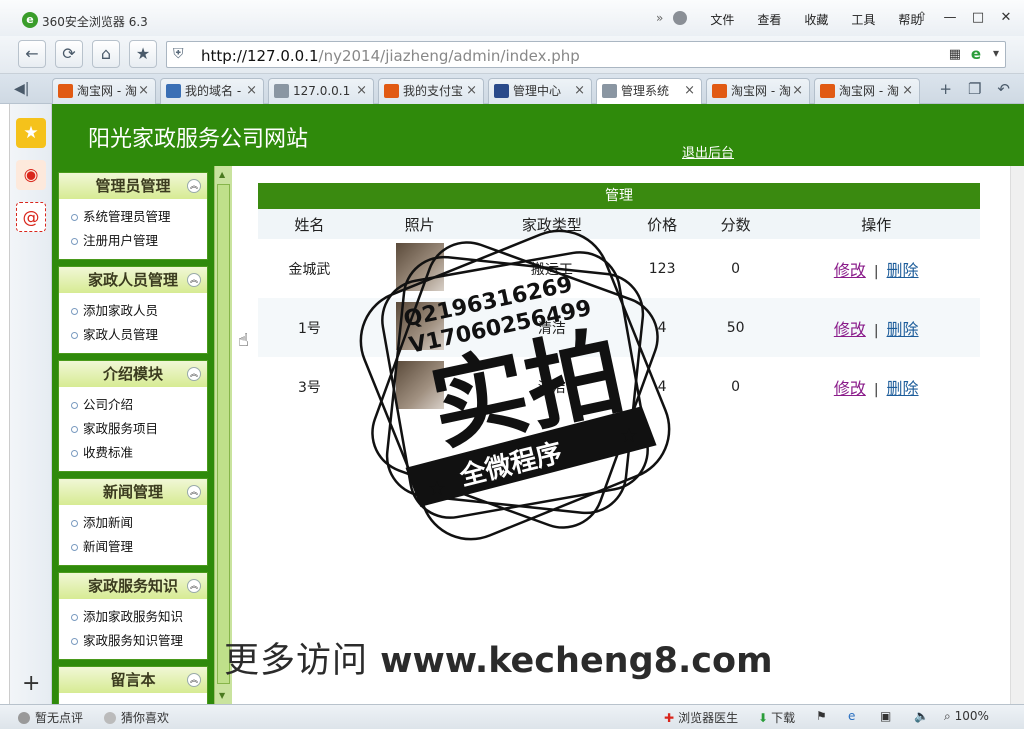 Image resolution: width=1024 pixels, height=729 pixels. I want to click on tab-list-icon: ◀|, so click(21, 89).